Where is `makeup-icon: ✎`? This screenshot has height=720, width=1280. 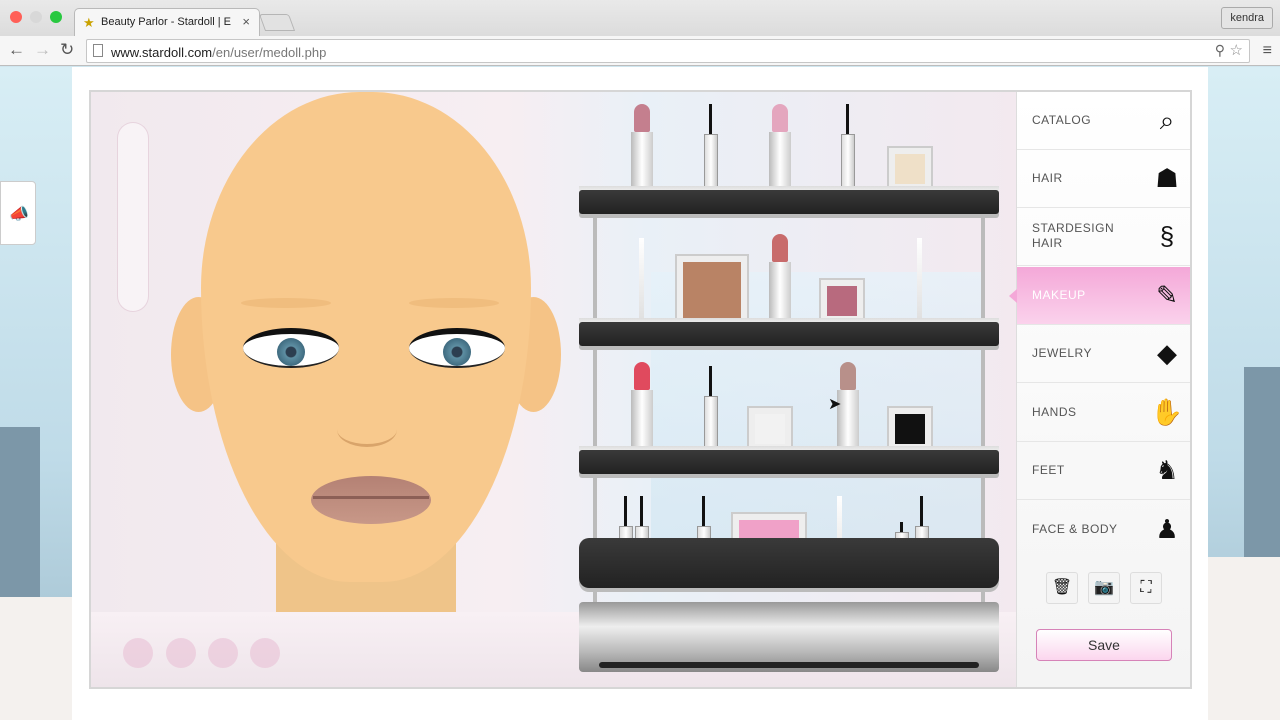
makeup-icon: ✎ is located at coordinates (1167, 295).